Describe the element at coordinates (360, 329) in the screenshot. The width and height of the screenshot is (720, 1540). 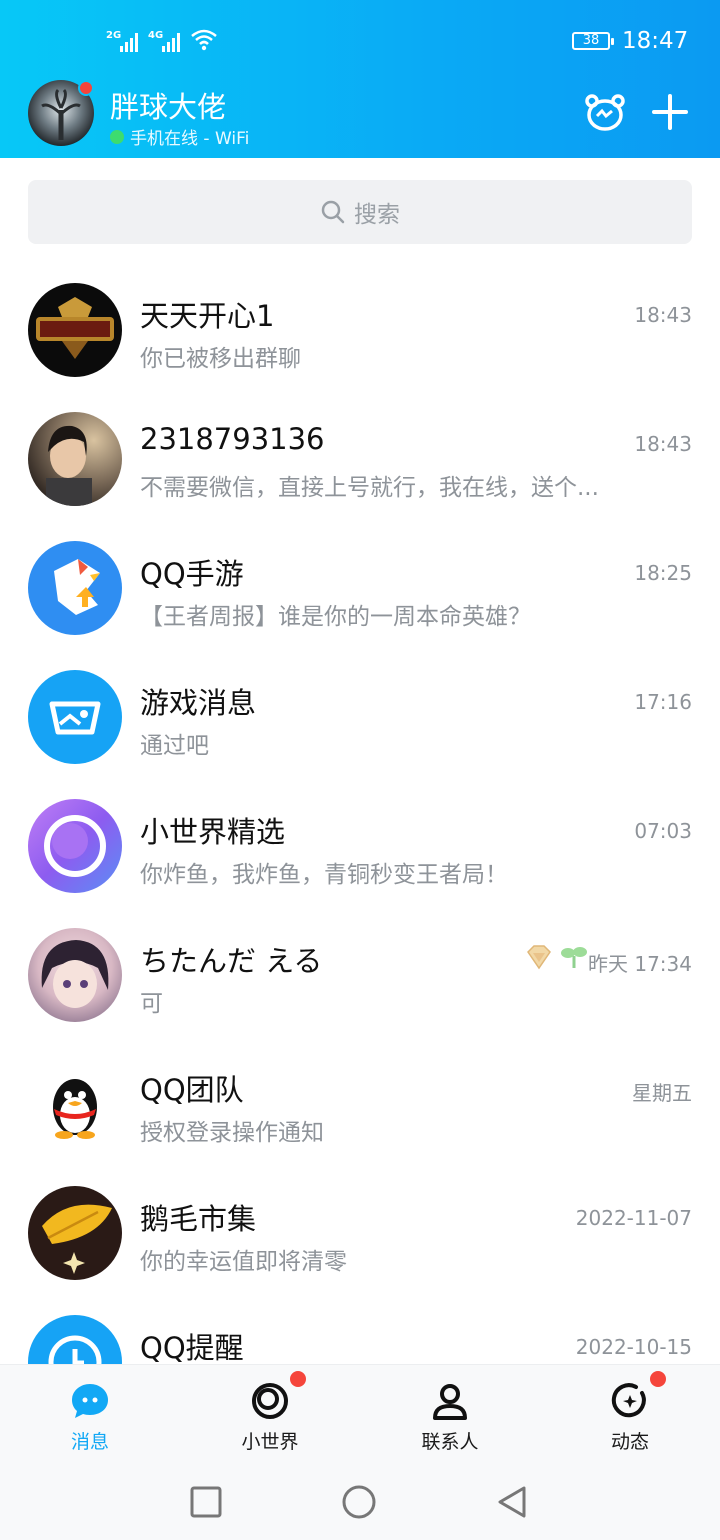
I see `conversation-row: 天天开心1 你已被移出群聊 18:43` at that location.